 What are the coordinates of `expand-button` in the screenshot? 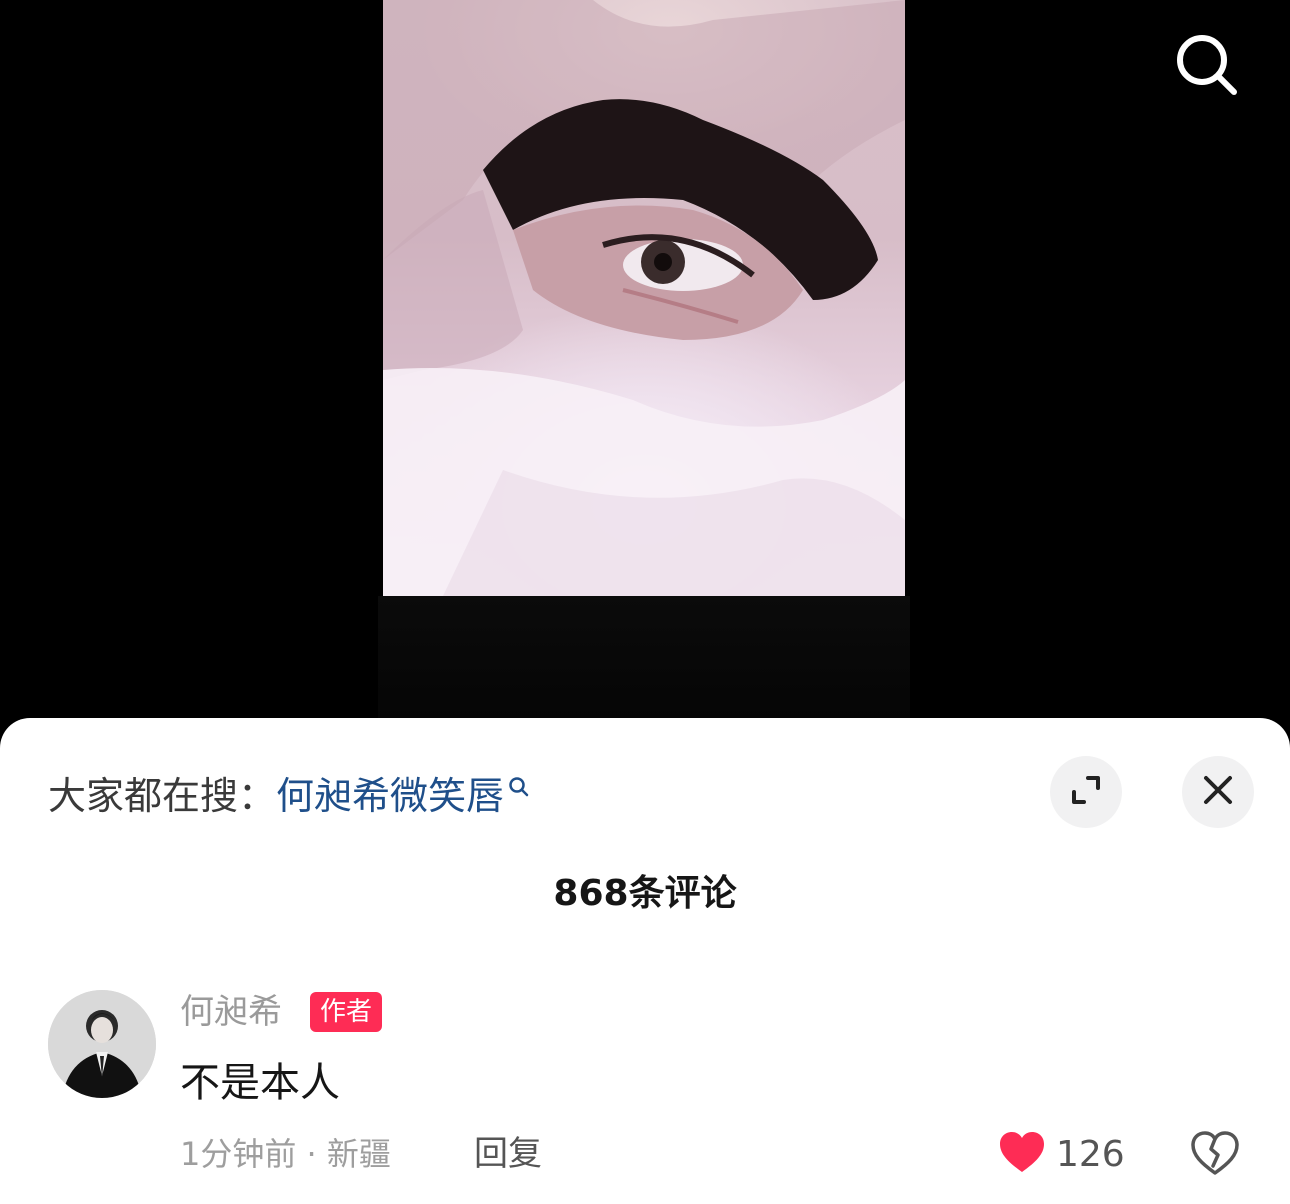 It's located at (1086, 792).